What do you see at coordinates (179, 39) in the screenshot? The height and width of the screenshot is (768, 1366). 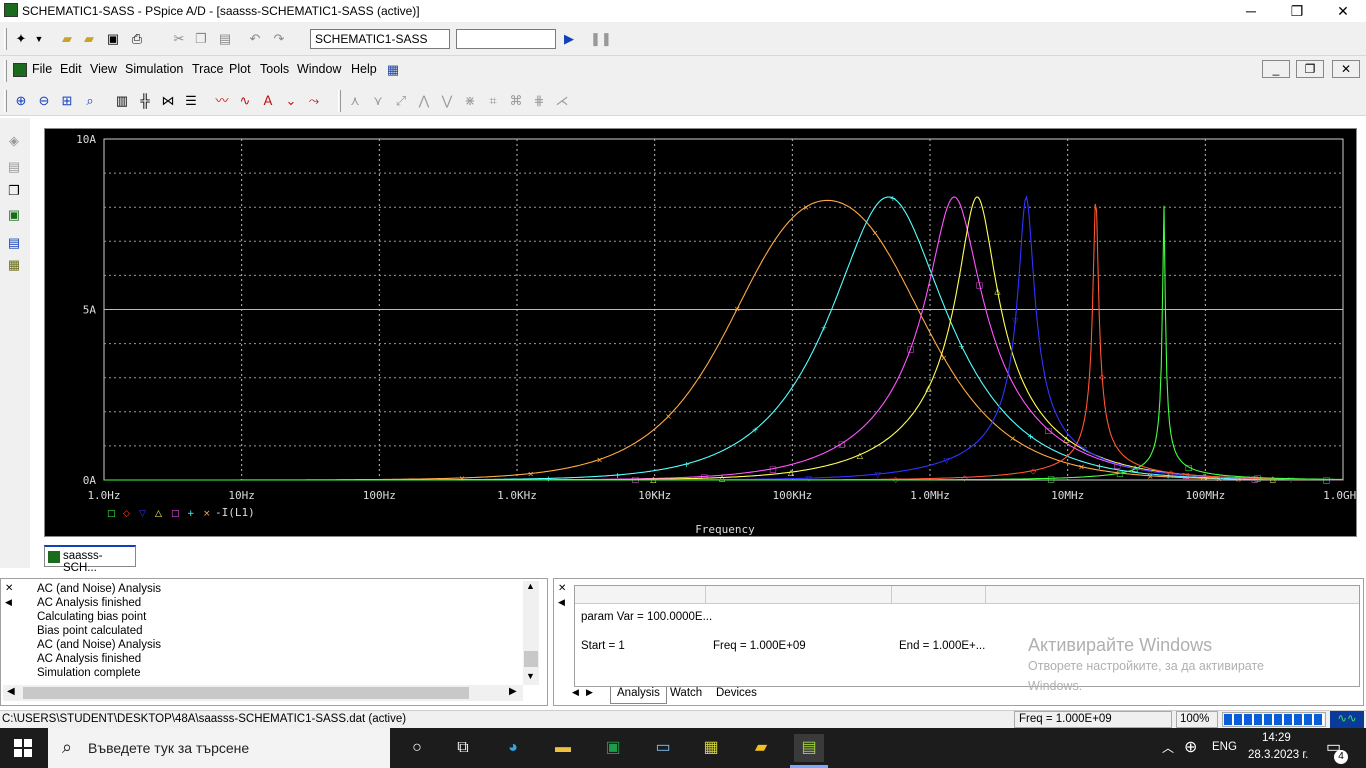 I see `cut-icon: ✂` at bounding box center [179, 39].